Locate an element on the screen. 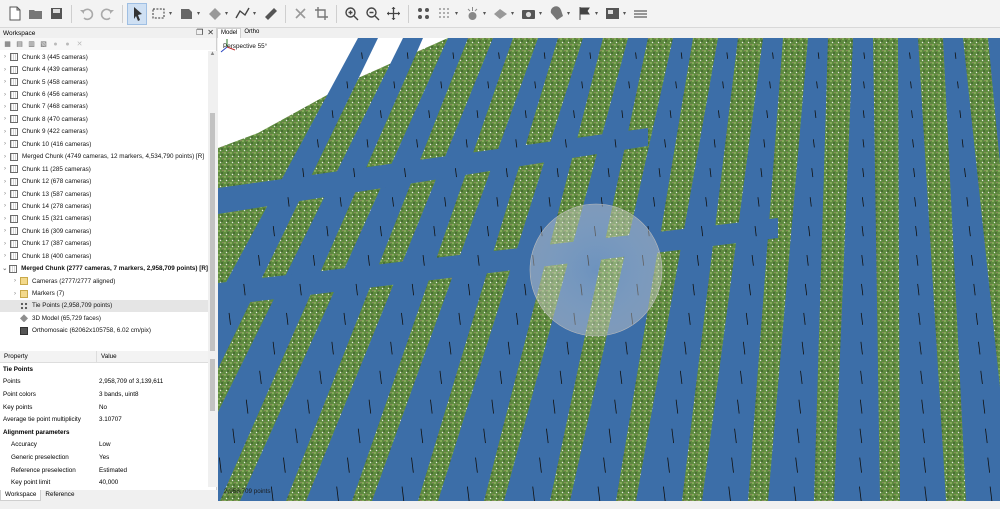  redo-icon is located at coordinates (107, 14).